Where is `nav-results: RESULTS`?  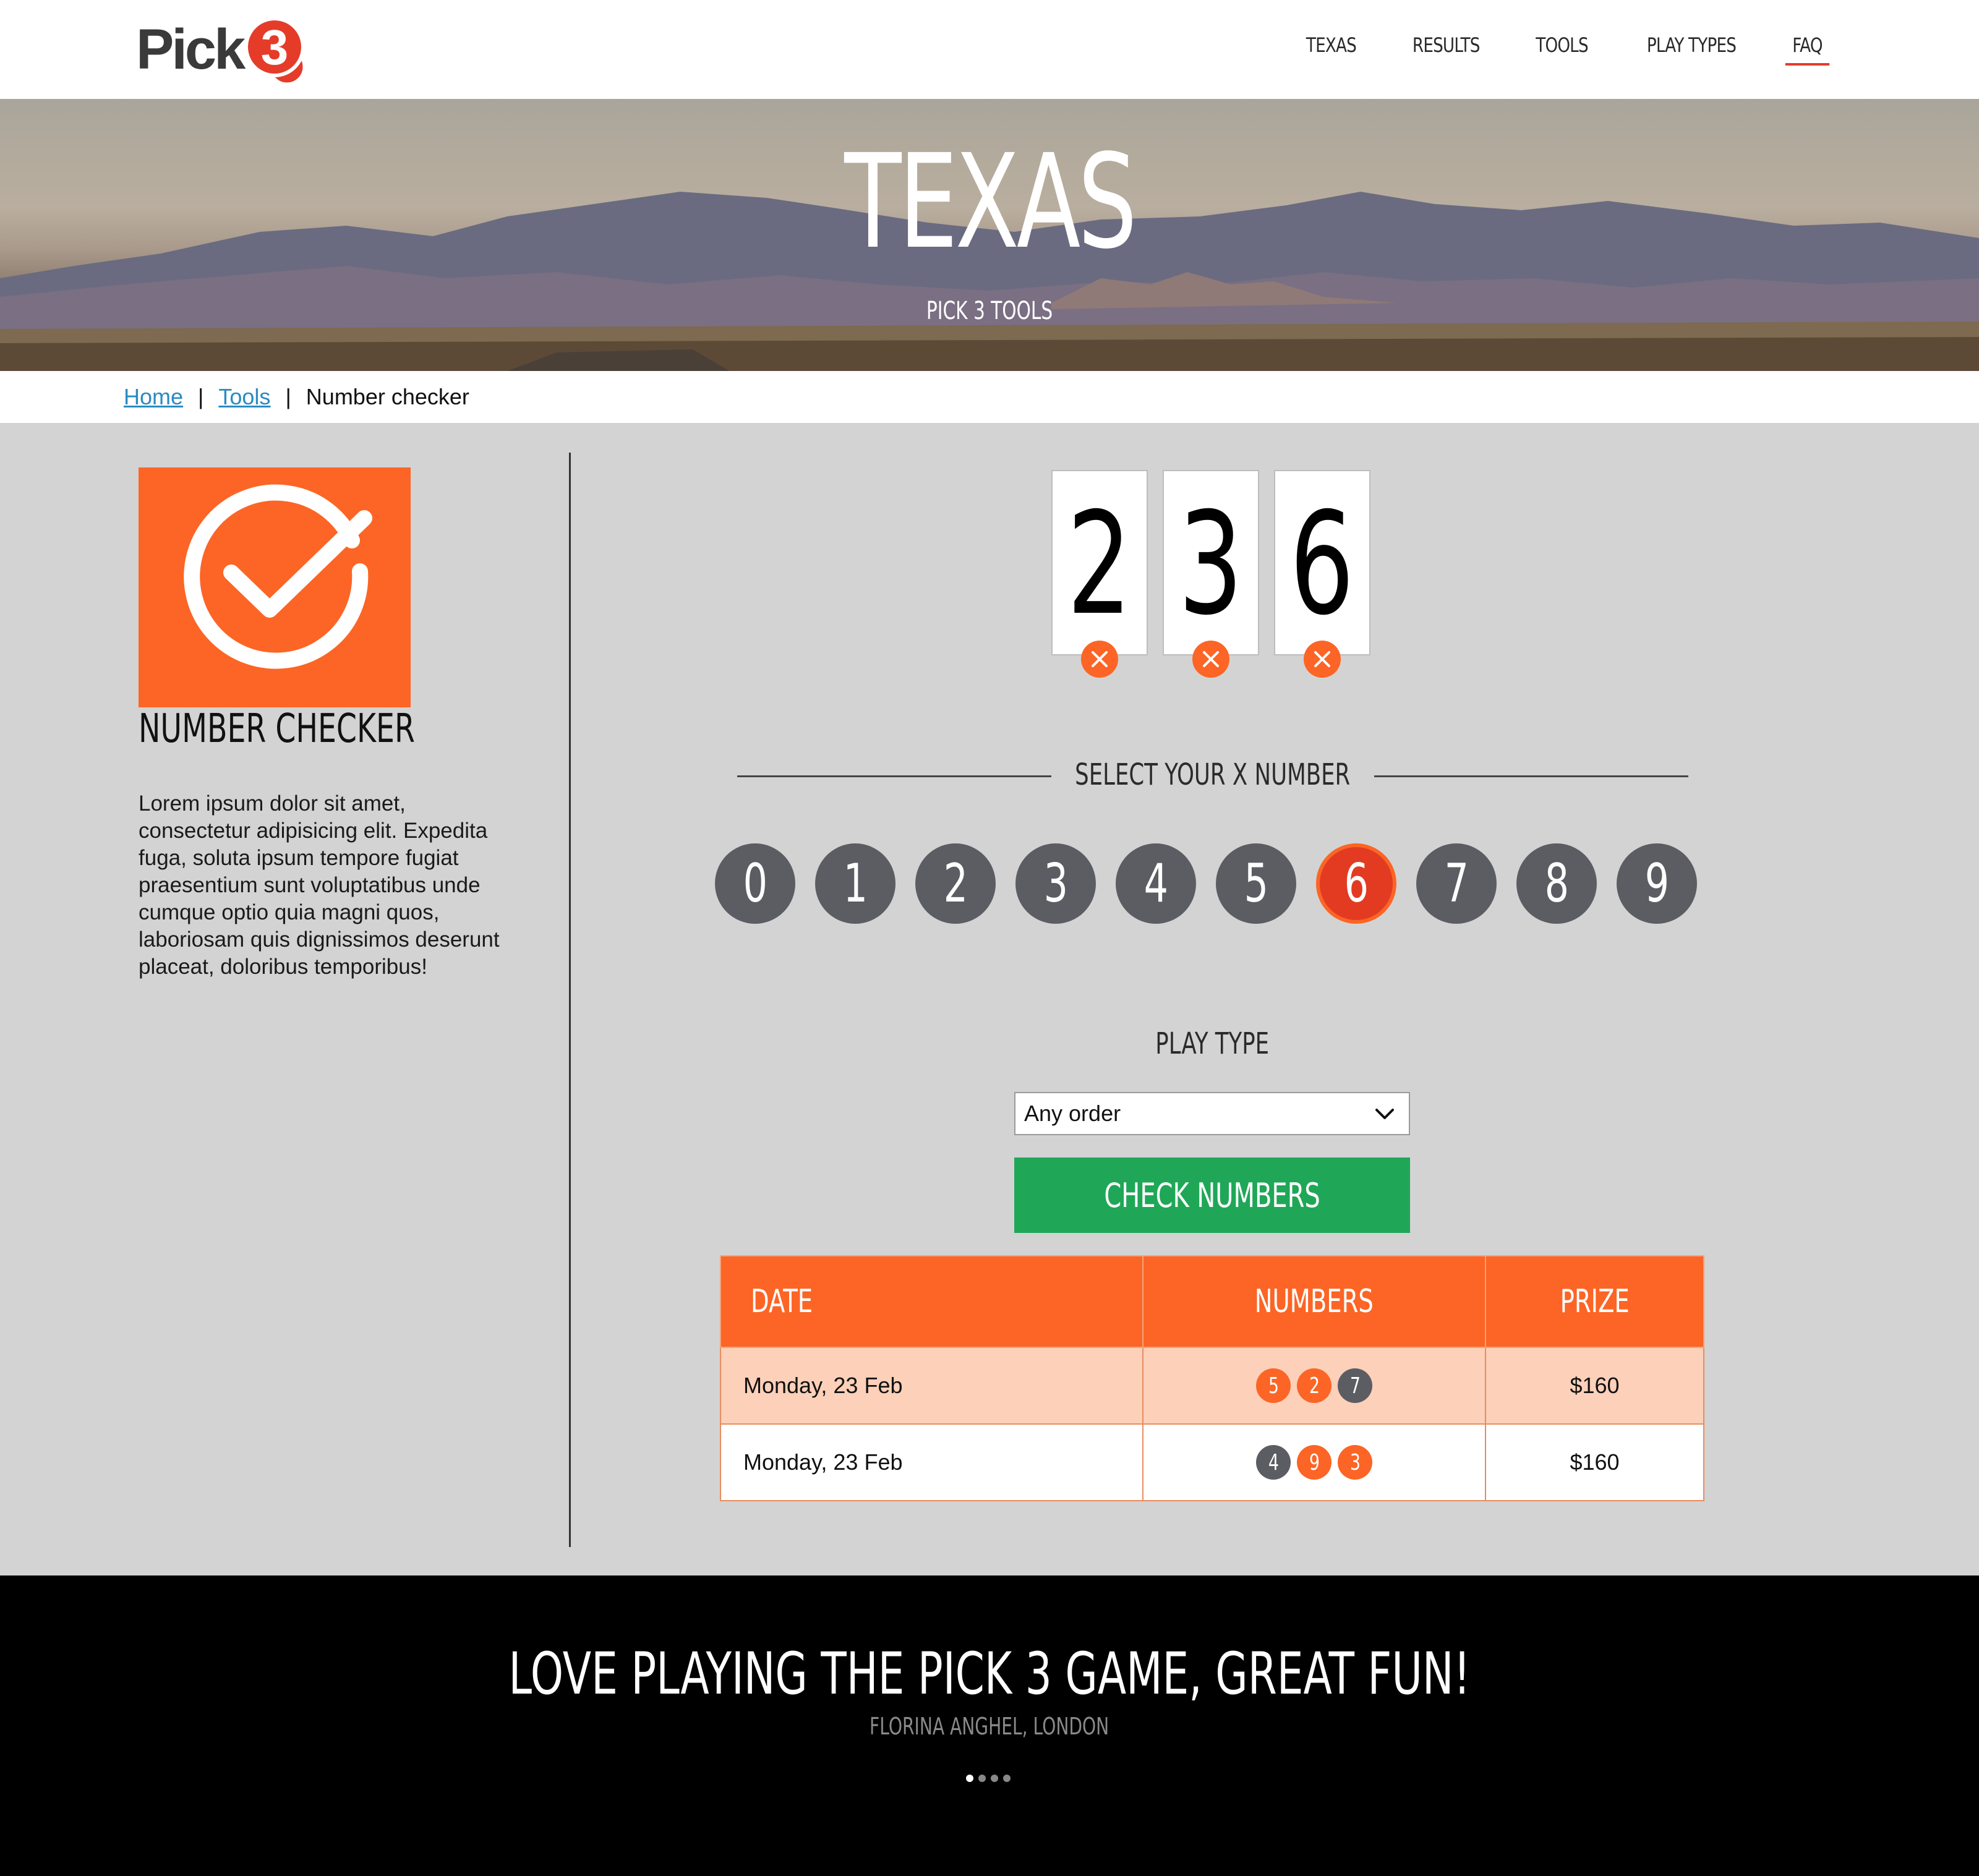 nav-results: RESULTS is located at coordinates (1446, 48).